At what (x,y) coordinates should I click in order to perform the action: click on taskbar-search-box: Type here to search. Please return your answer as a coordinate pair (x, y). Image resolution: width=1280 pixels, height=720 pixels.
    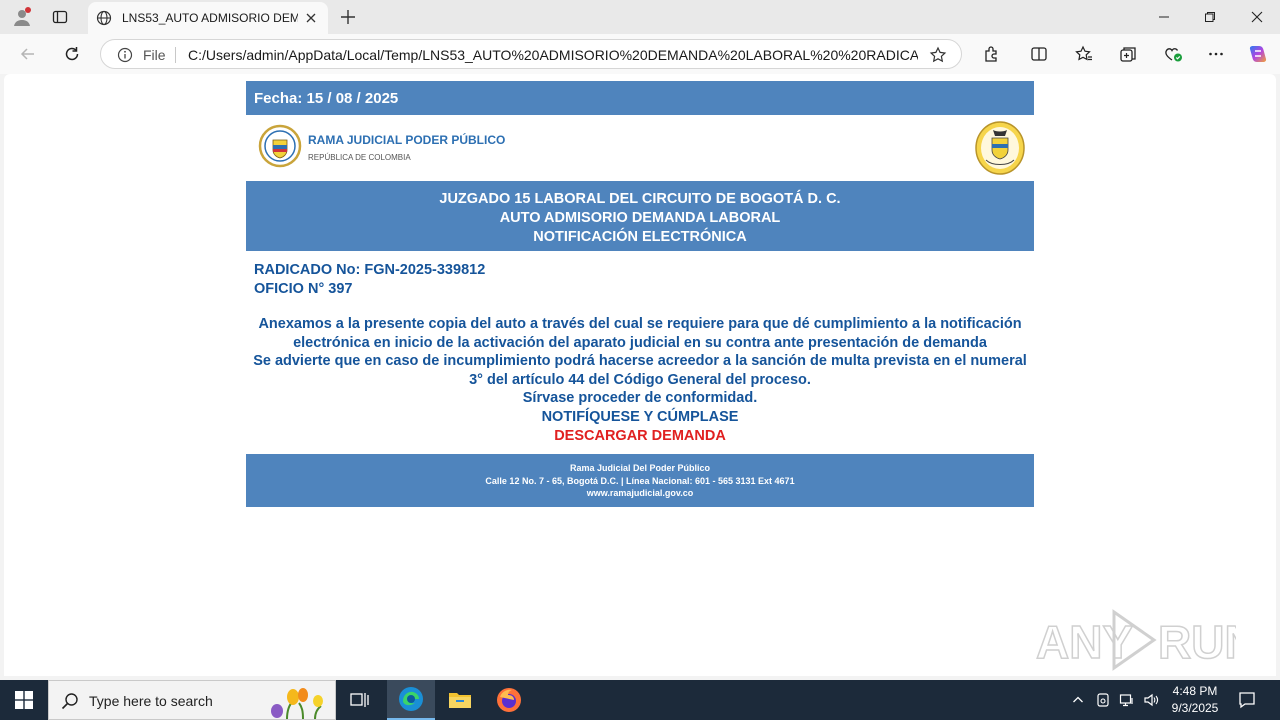
    Looking at the image, I should click on (192, 700).